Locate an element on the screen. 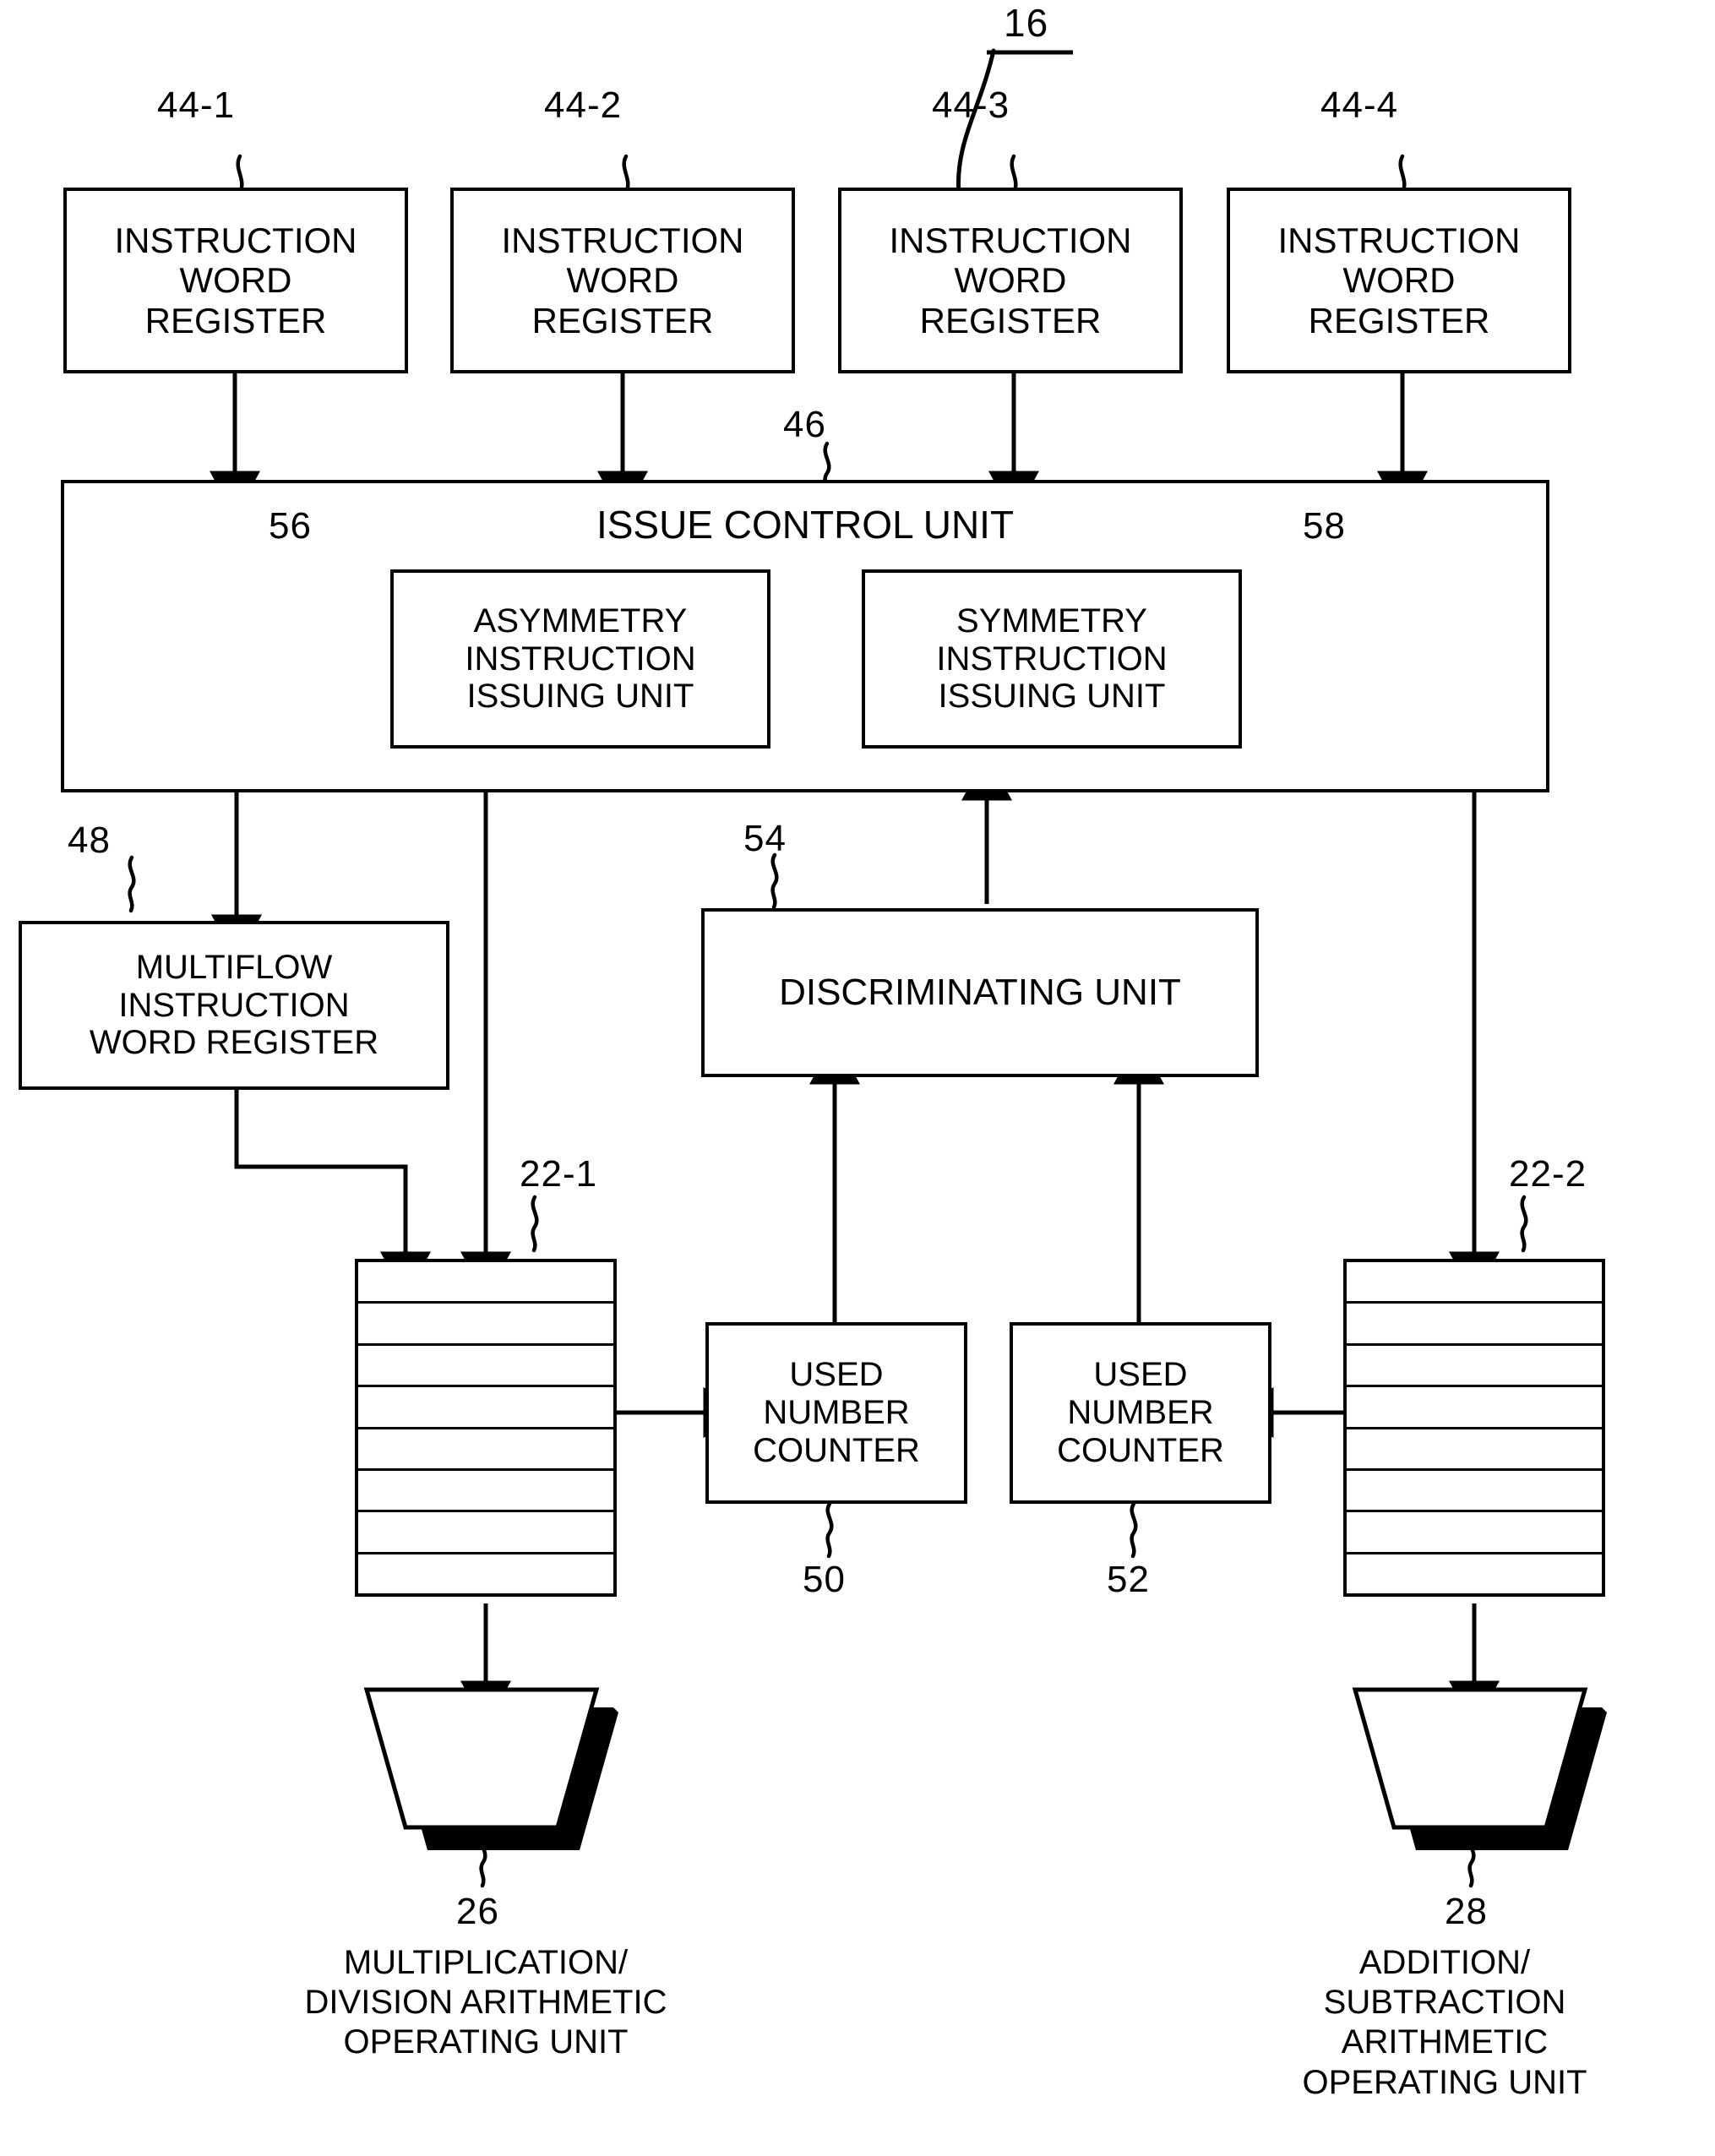 Image resolution: width=1715 pixels, height=2156 pixels. discriminating-unit-title: DISCRIMINATING UNIT is located at coordinates (980, 993).